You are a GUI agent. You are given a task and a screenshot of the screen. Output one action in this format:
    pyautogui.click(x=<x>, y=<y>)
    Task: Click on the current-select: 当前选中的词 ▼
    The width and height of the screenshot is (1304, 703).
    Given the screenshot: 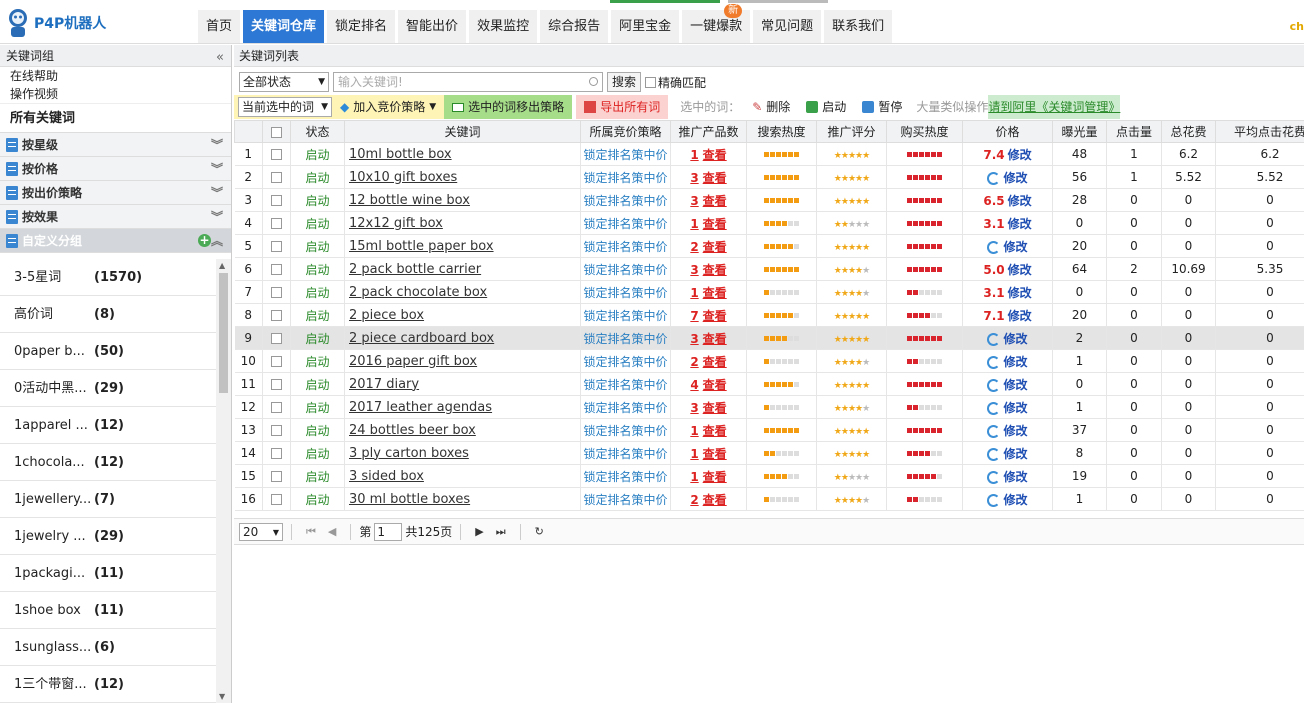 What is the action you would take?
    pyautogui.click(x=285, y=107)
    